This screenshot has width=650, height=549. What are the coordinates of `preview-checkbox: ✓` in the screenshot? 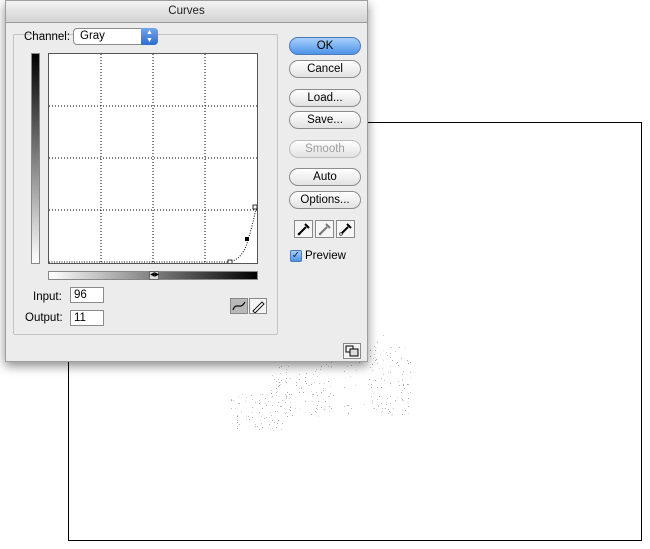 It's located at (296, 256).